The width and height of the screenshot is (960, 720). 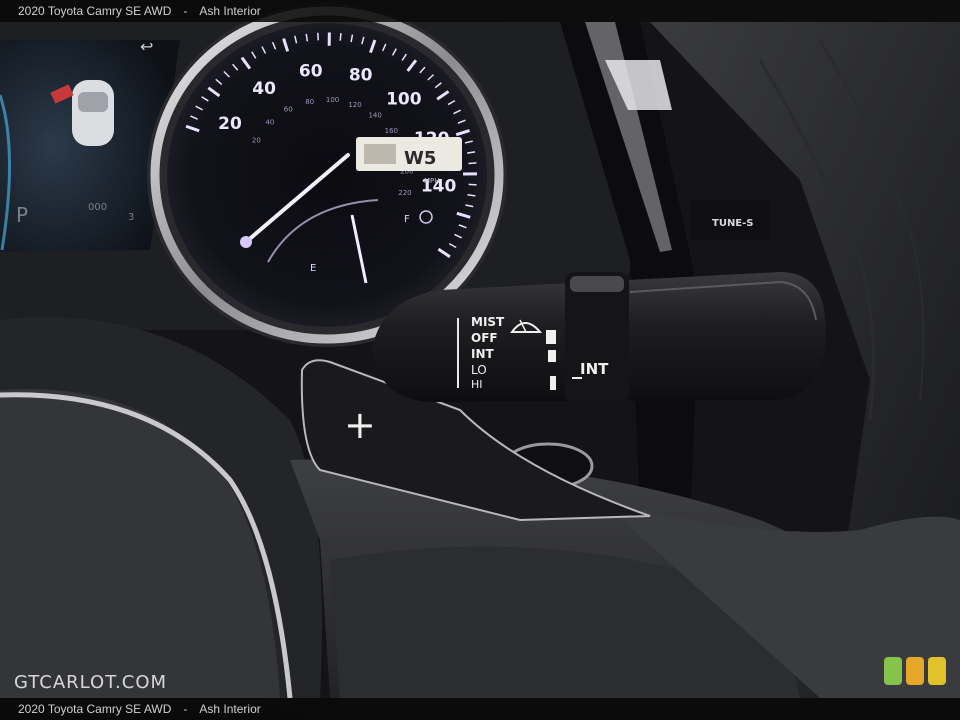 I want to click on car-status-icon, so click(x=93, y=113).